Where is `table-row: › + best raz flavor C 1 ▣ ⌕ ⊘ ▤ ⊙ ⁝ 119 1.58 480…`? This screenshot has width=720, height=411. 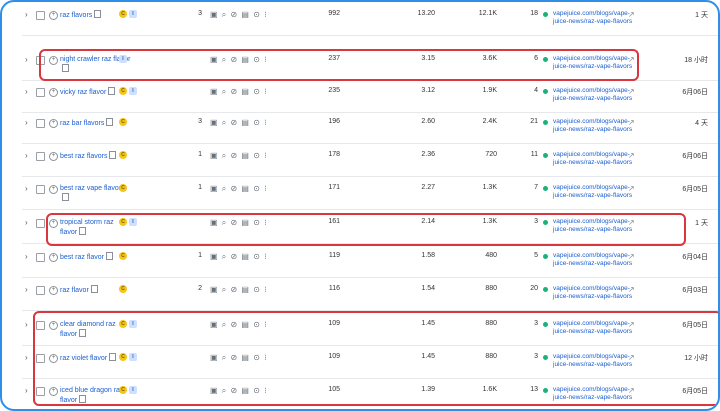 table-row: › + best raz flavor C 1 ▣ ⌕ ⊘ ▤ ⊙ ⁝ 119 1.58 480… is located at coordinates (370, 261).